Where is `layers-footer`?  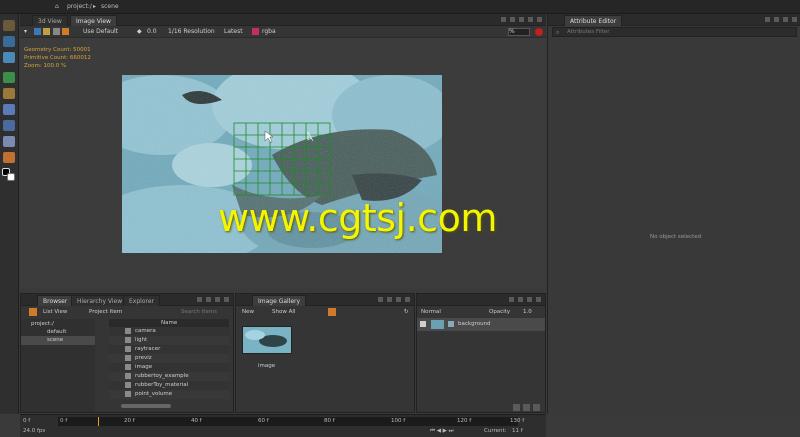 layers-footer is located at coordinates (481, 407).